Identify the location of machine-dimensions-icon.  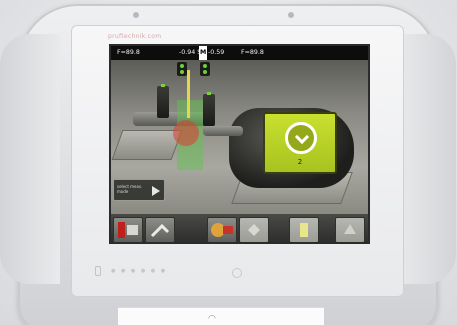
(128, 230).